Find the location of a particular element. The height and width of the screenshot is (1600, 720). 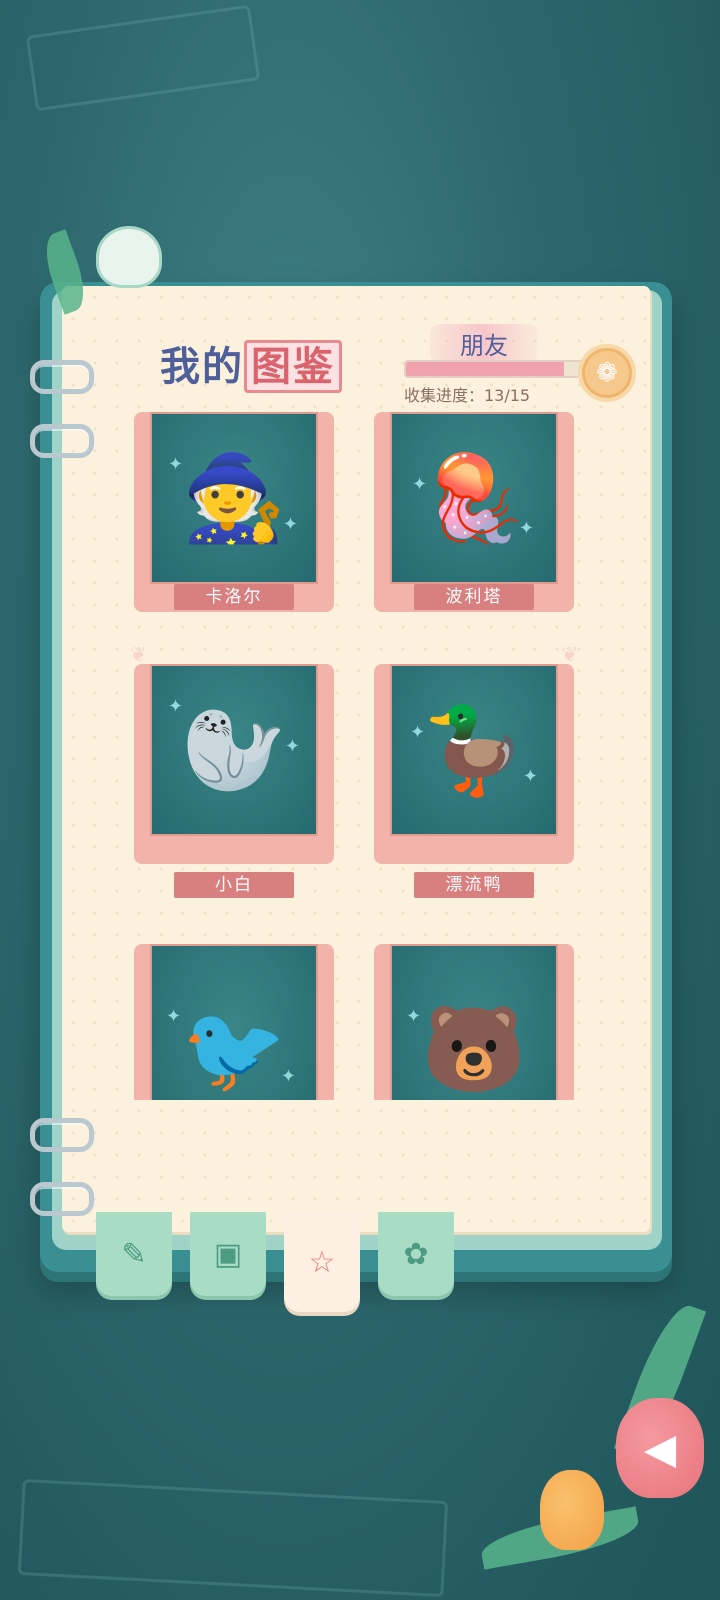

card-name: 卡洛尔 is located at coordinates (234, 597).